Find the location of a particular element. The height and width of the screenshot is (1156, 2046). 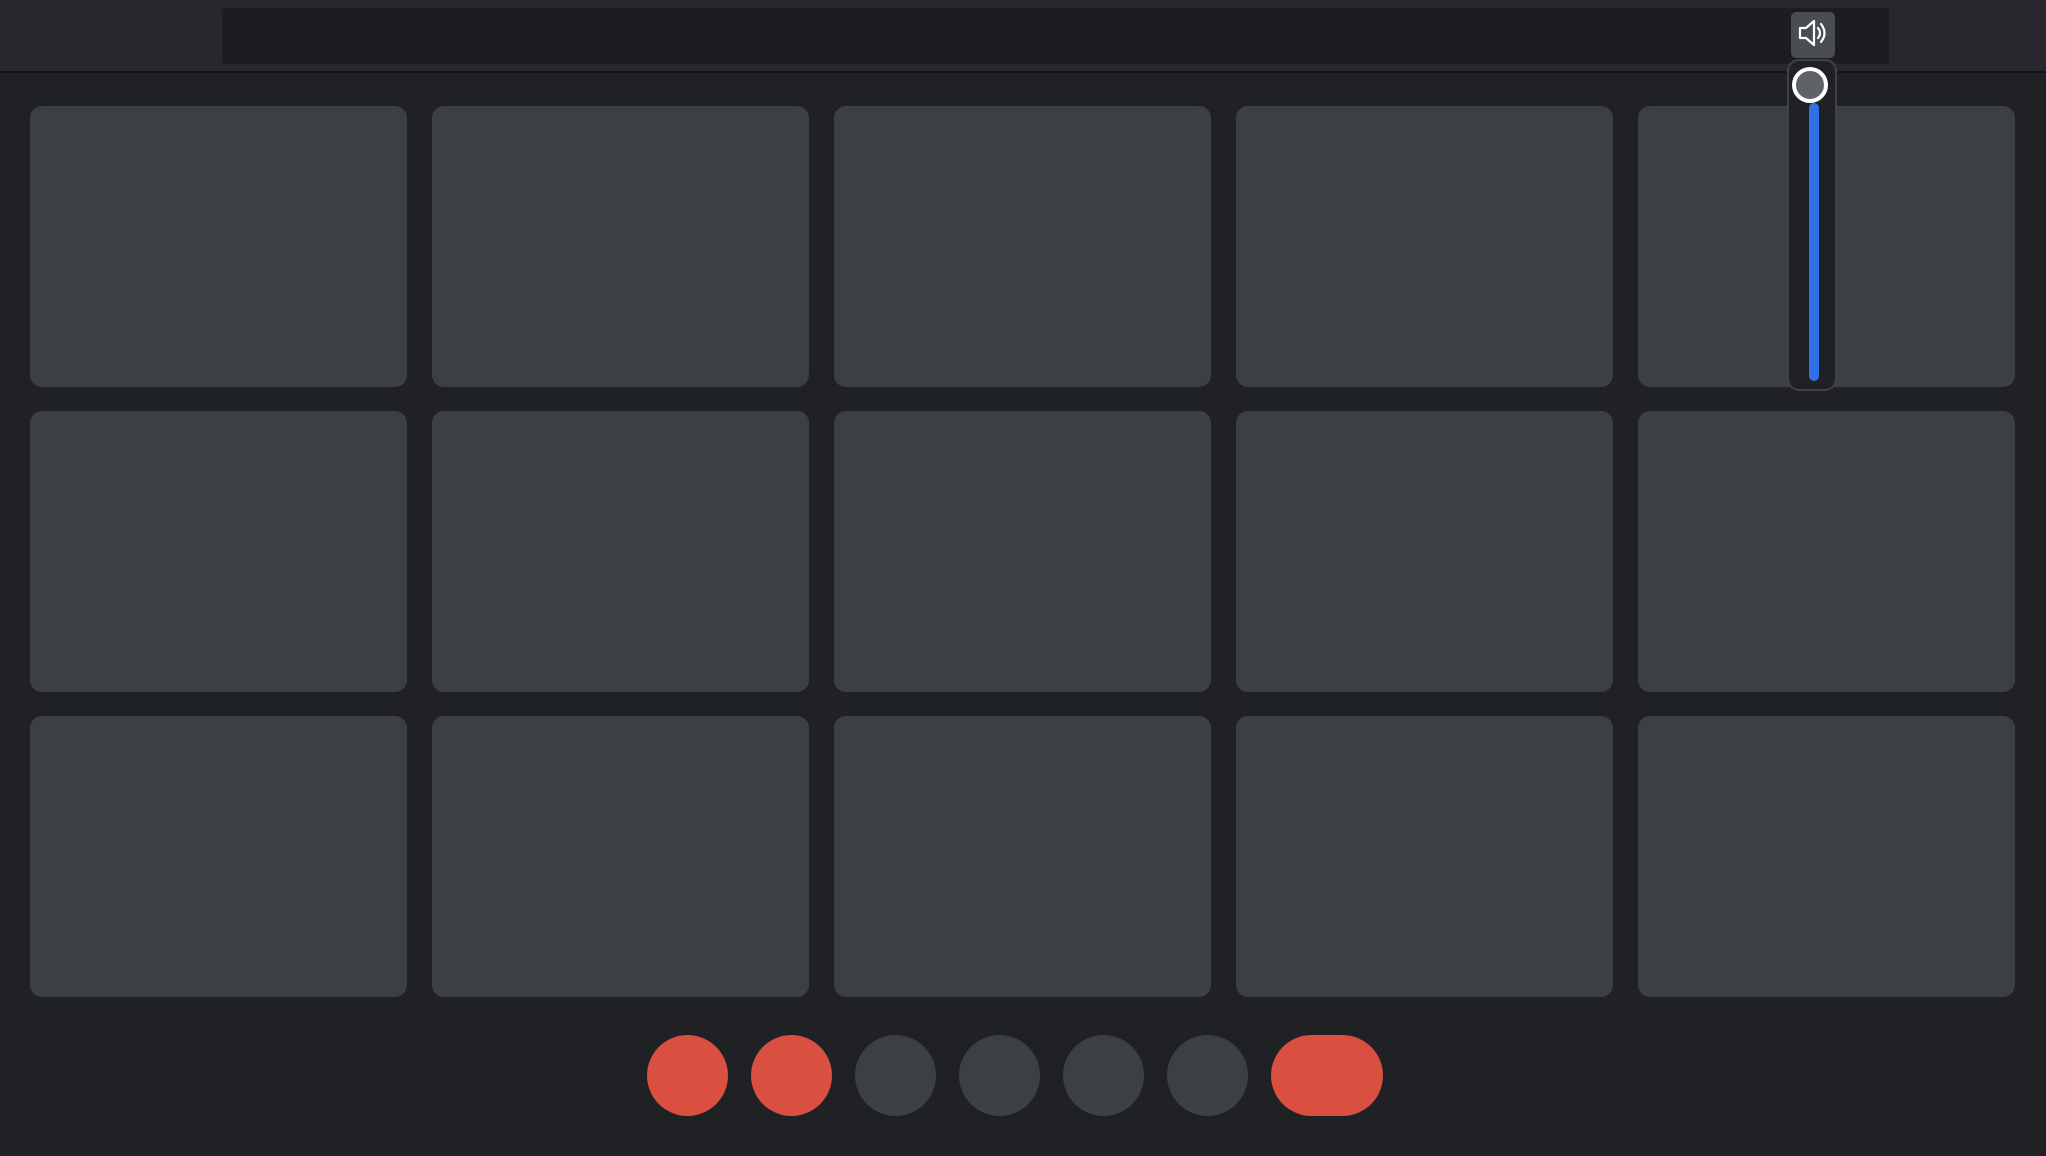

top-bar is located at coordinates (1023, 36).